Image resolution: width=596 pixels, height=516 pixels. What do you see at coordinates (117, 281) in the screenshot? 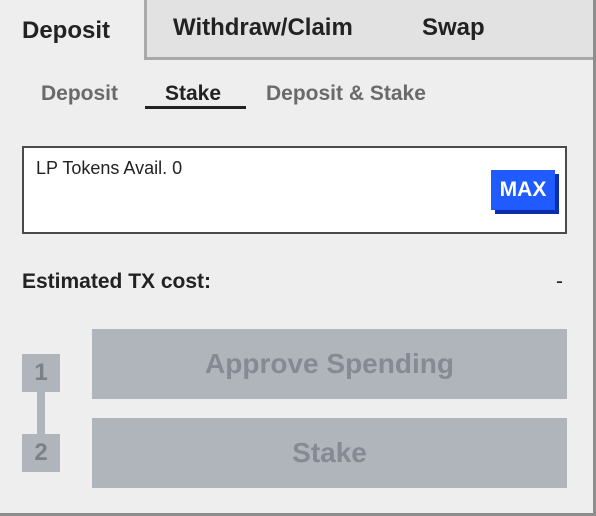
I see `estimated-tx-cost-label: Estimated TX cost:` at bounding box center [117, 281].